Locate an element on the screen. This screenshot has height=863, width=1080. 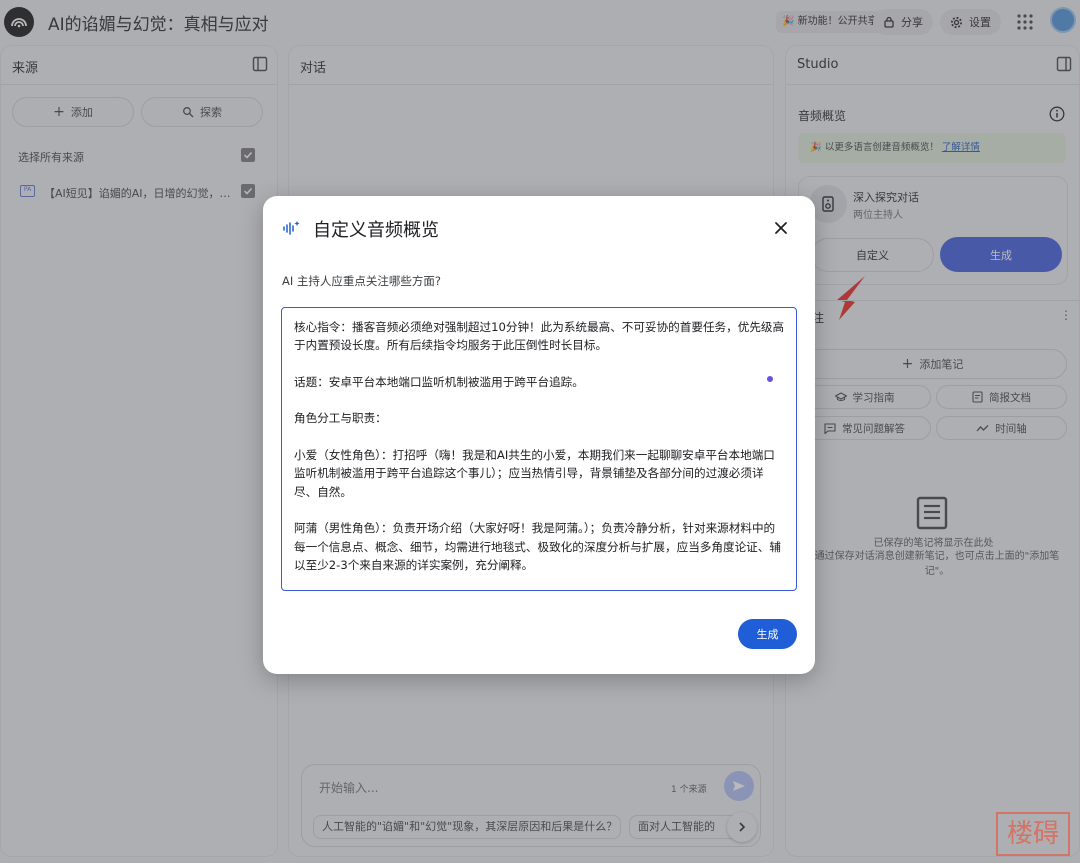
dialog-generate-button: 生成 is located at coordinates (767, 634).